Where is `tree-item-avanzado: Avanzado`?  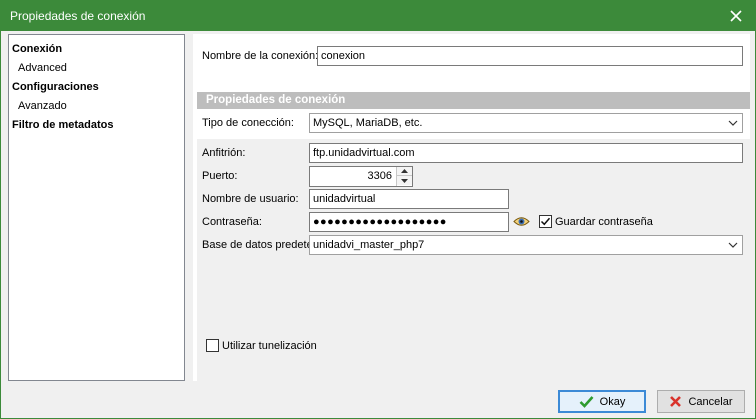
tree-item-avanzado: Avanzado is located at coordinates (96, 106).